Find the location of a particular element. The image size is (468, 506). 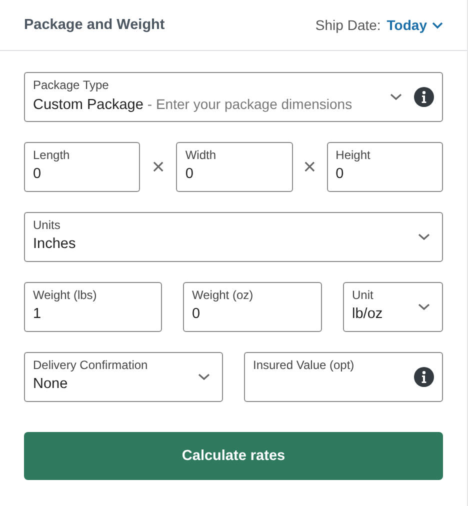

section-title: Package and Weight is located at coordinates (94, 25).